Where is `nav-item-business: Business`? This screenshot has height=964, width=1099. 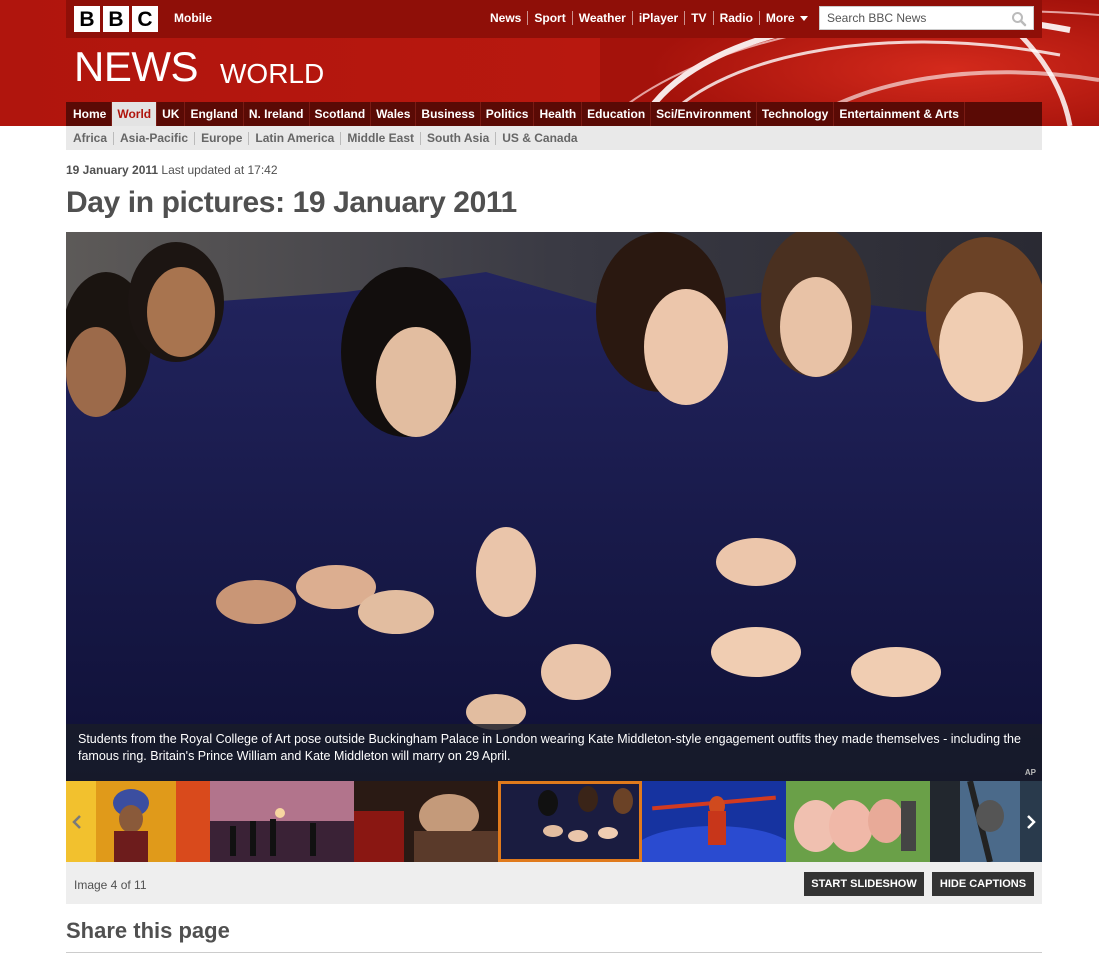 nav-item-business: Business is located at coordinates (448, 114).